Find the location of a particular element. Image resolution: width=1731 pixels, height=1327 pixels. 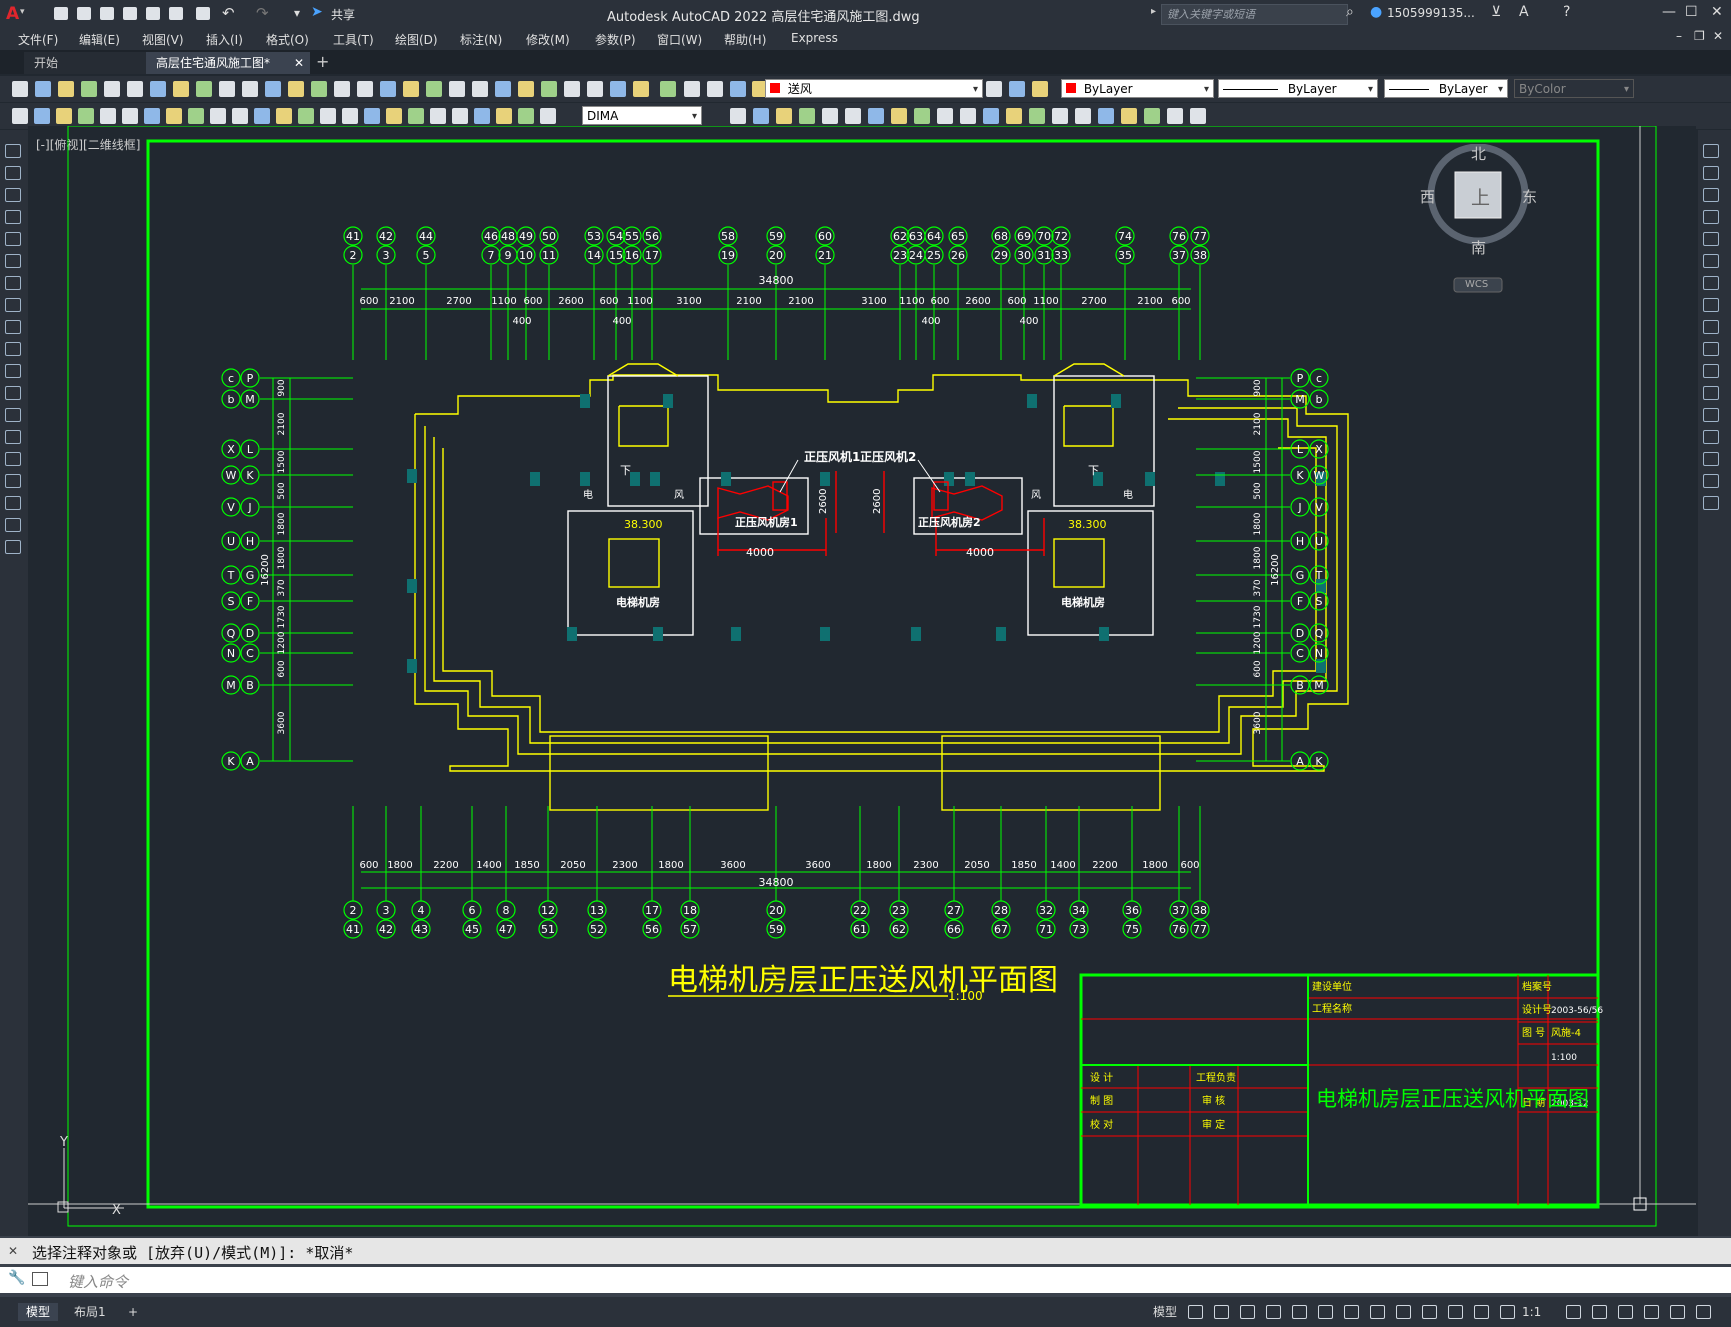

viewcube-top-face: 上 is located at coordinates (1480, 196).